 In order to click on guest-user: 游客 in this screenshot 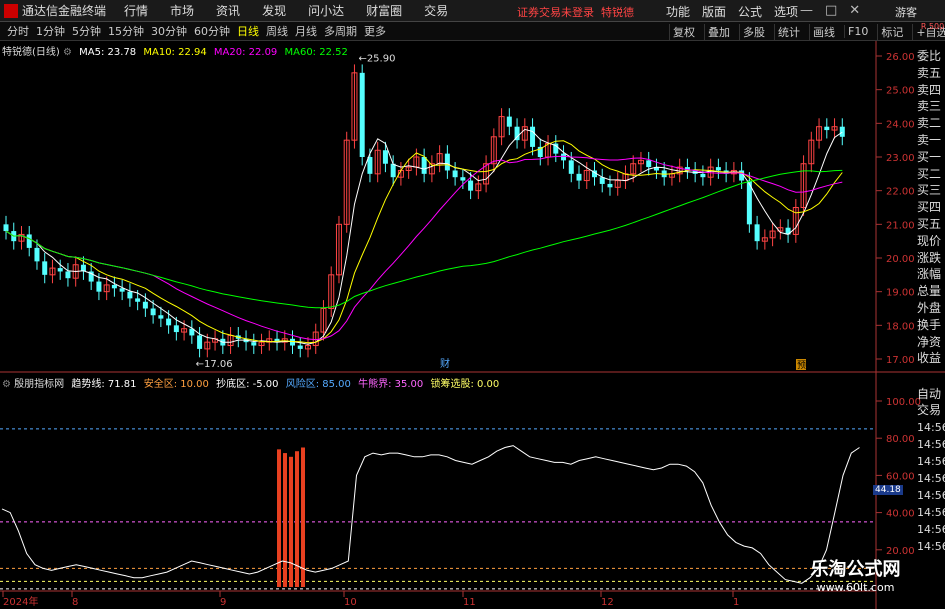, I will do `click(906, 12)`.